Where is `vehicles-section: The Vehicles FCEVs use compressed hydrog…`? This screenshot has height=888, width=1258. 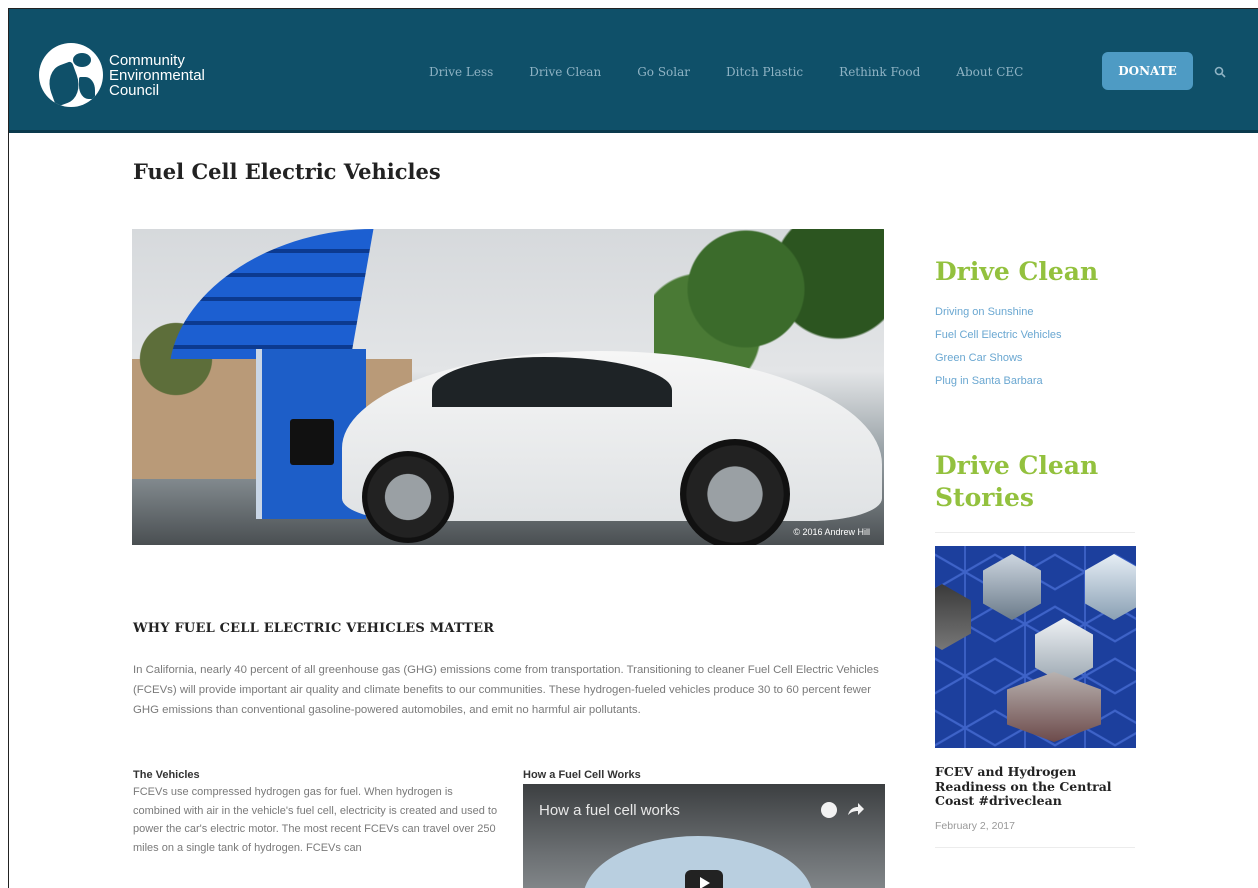
vehicles-section: The Vehicles FCEVs use compressed hydrog… is located at coordinates (318, 813).